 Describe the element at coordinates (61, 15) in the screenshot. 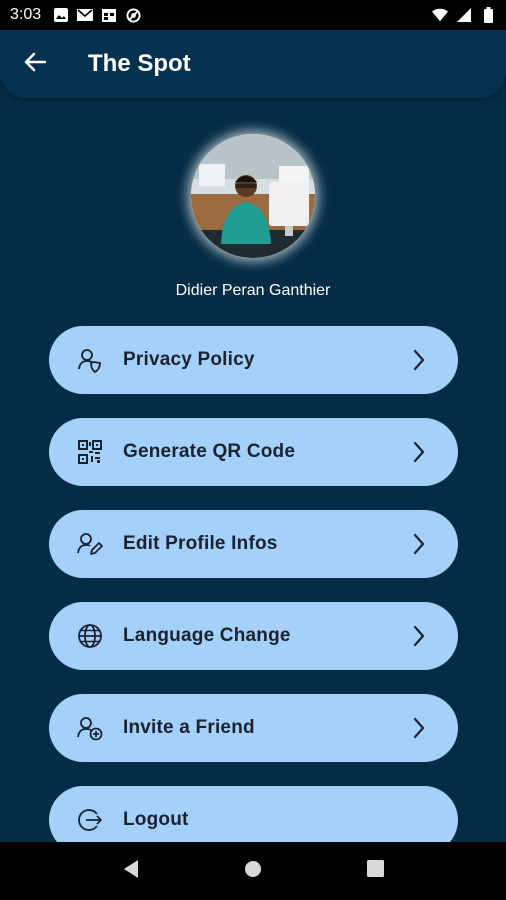

I see `image-icon` at that location.